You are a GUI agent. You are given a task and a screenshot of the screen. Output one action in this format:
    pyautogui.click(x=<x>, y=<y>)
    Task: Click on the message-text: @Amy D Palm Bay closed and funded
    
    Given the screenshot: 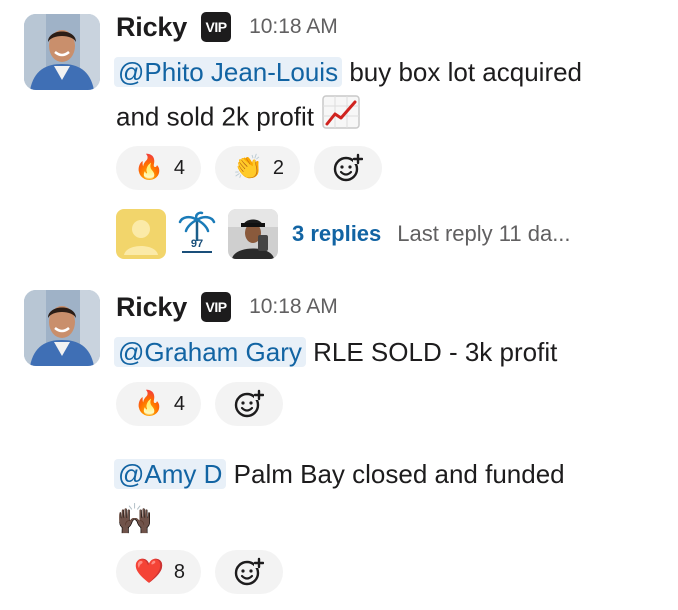 What is the action you would take?
    pyautogui.click(x=339, y=474)
    